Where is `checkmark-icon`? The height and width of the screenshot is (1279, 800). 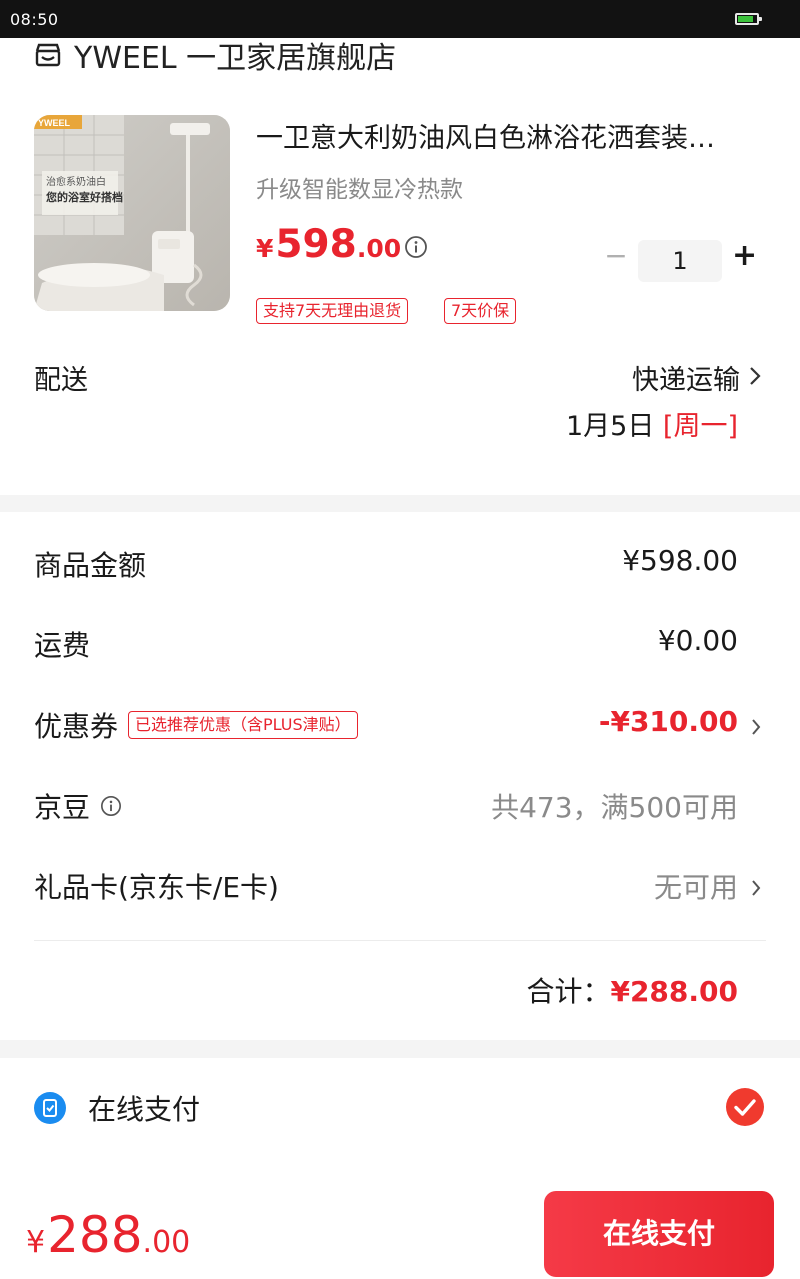
checkmark-icon is located at coordinates (745, 1107).